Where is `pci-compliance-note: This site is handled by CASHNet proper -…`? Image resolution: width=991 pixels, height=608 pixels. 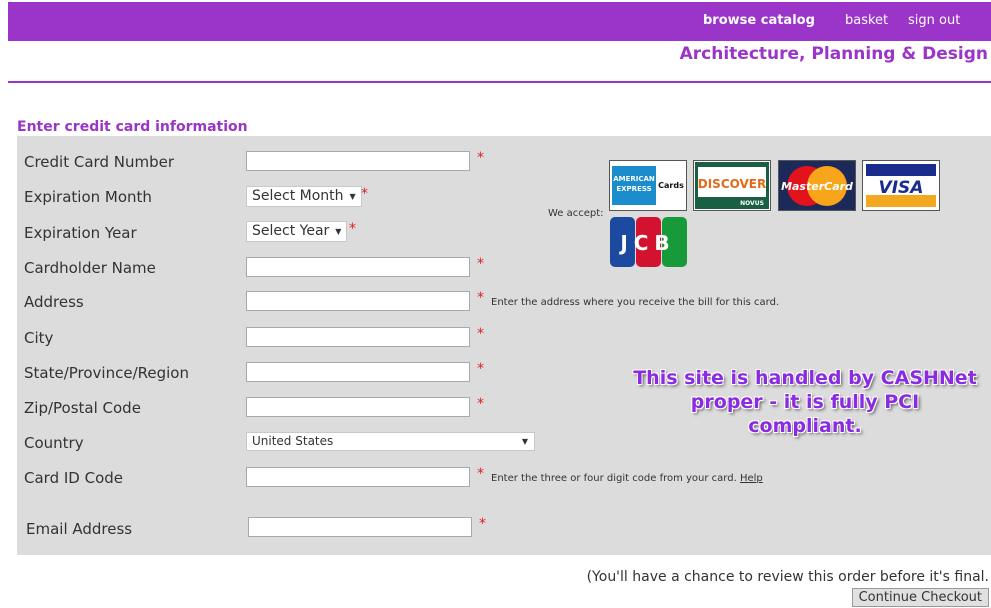 pci-compliance-note: This site is handled by CASHNet proper -… is located at coordinates (805, 402).